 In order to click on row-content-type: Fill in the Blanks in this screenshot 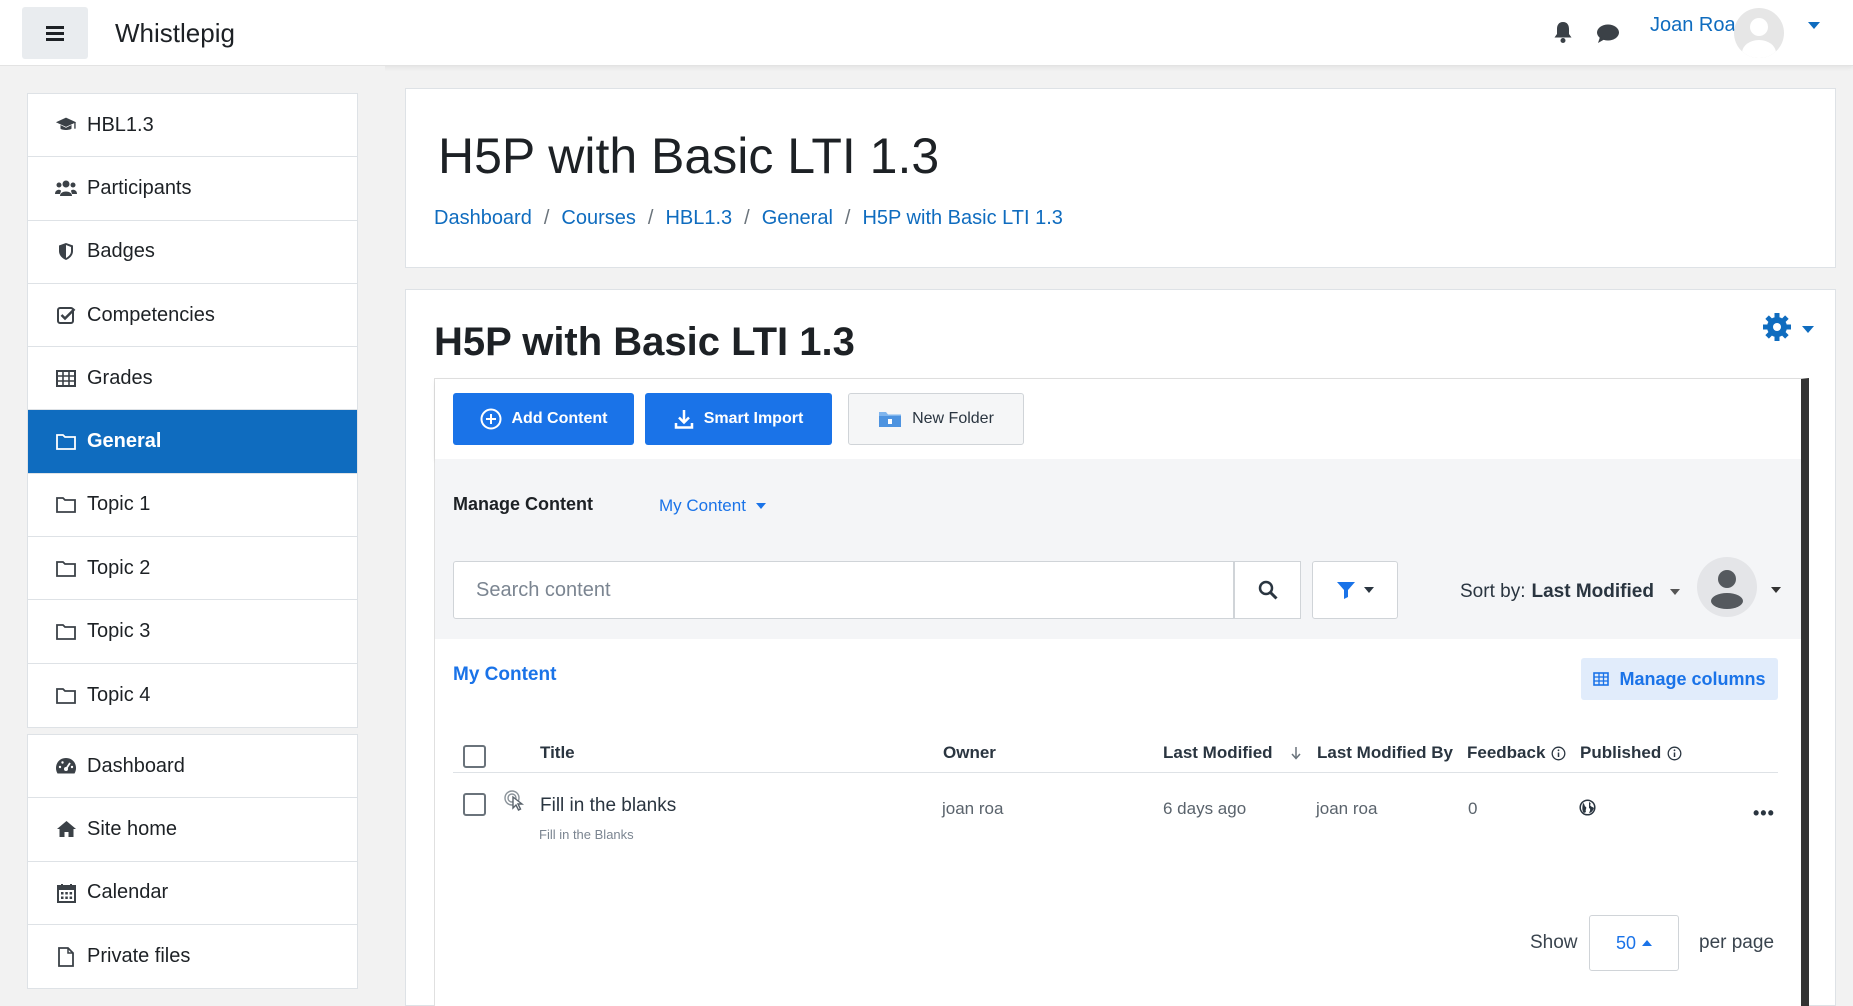, I will do `click(586, 834)`.